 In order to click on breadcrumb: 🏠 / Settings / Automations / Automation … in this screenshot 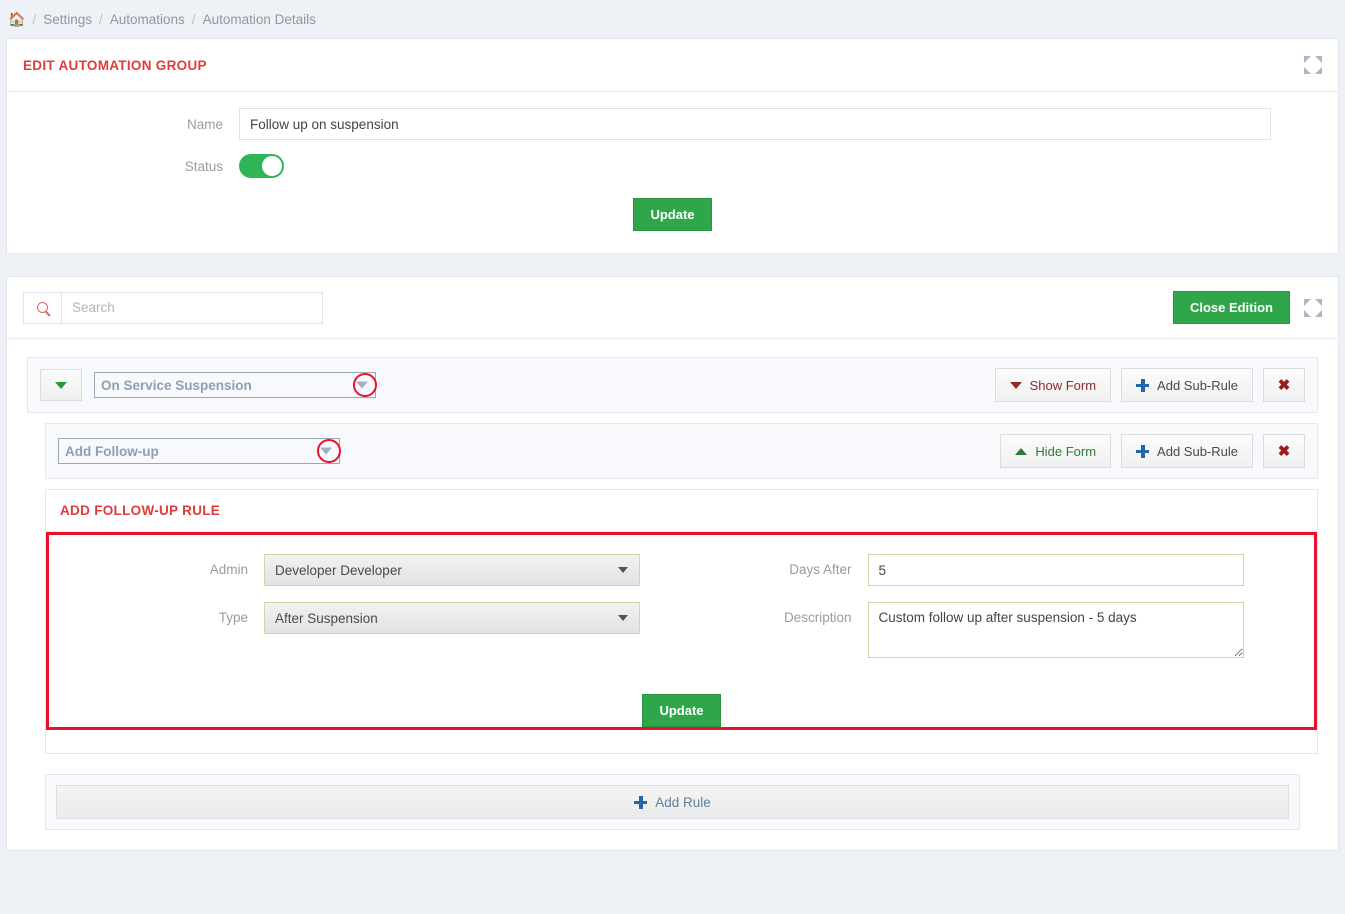, I will do `click(672, 19)`.